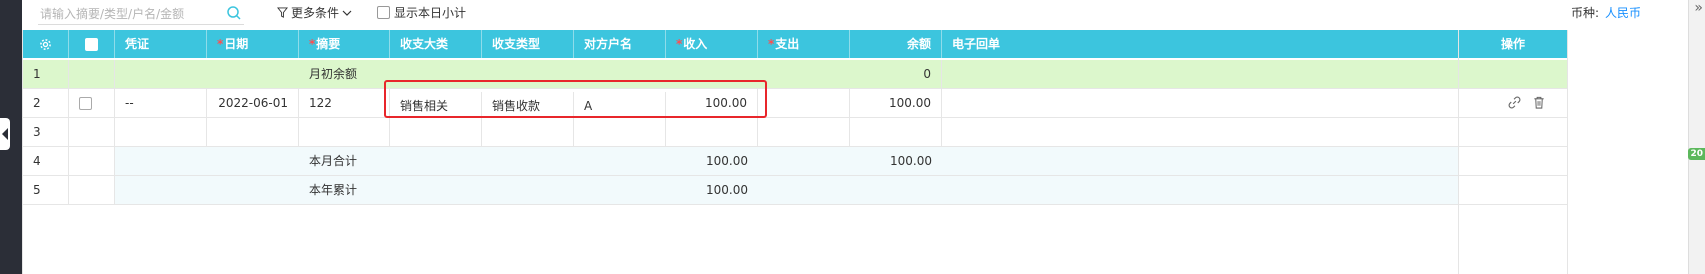 Image resolution: width=1705 pixels, height=274 pixels. What do you see at coordinates (236, 44) in the screenshot?
I see `header-date-label: 日期` at bounding box center [236, 44].